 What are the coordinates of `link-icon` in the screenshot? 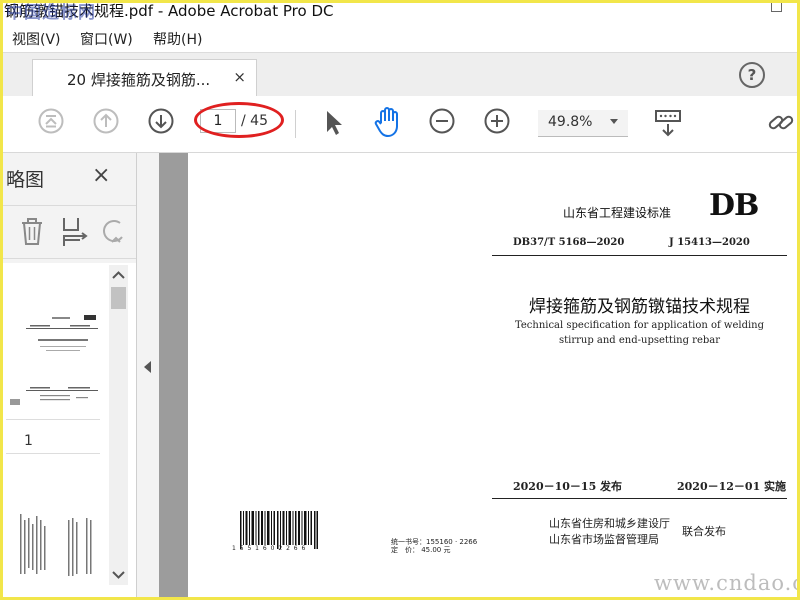 It's located at (782, 123).